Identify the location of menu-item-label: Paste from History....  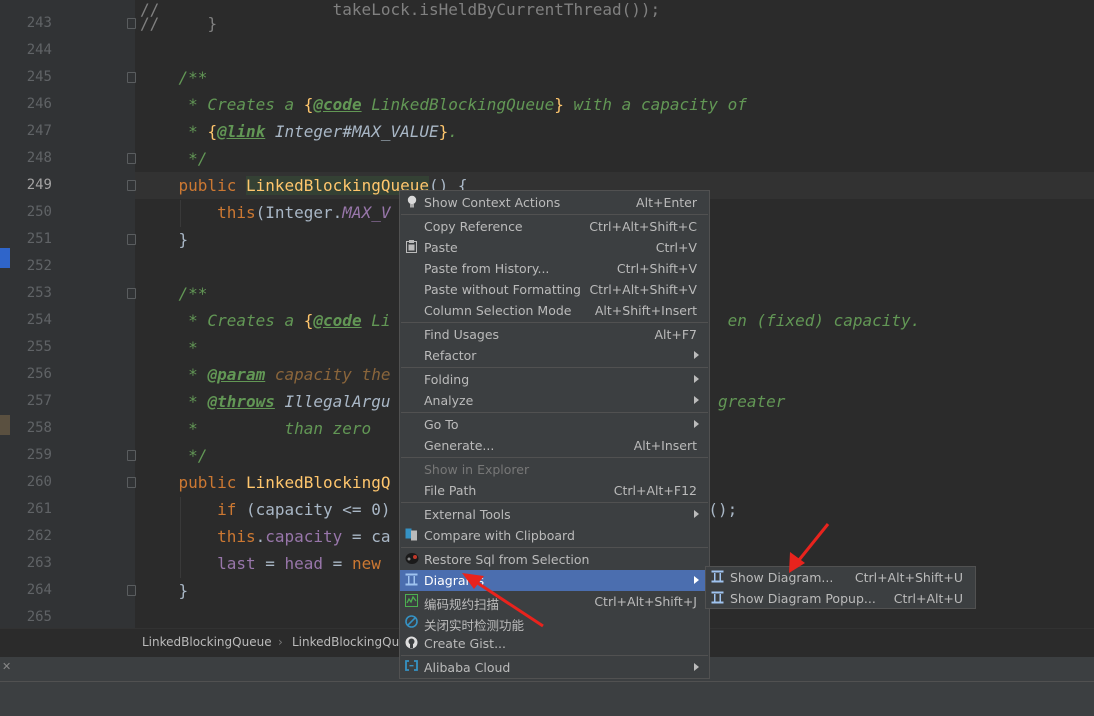
(487, 268).